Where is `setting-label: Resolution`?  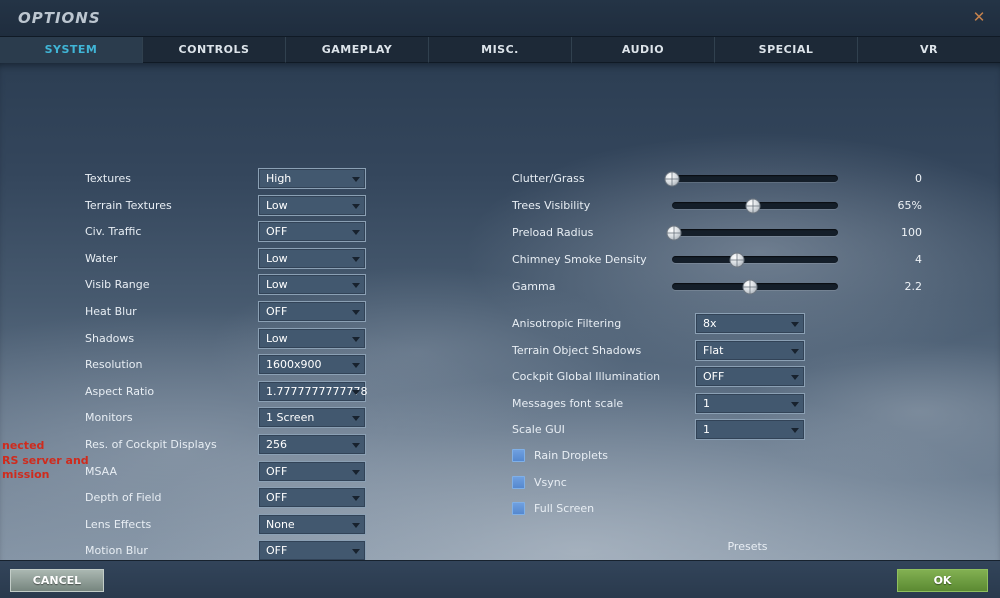 setting-label: Resolution is located at coordinates (114, 365).